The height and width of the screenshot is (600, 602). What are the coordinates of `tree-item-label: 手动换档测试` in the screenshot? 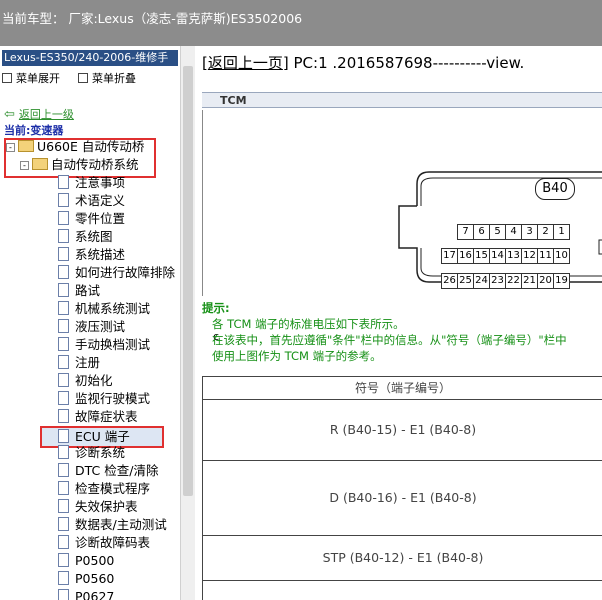 It's located at (113, 344).